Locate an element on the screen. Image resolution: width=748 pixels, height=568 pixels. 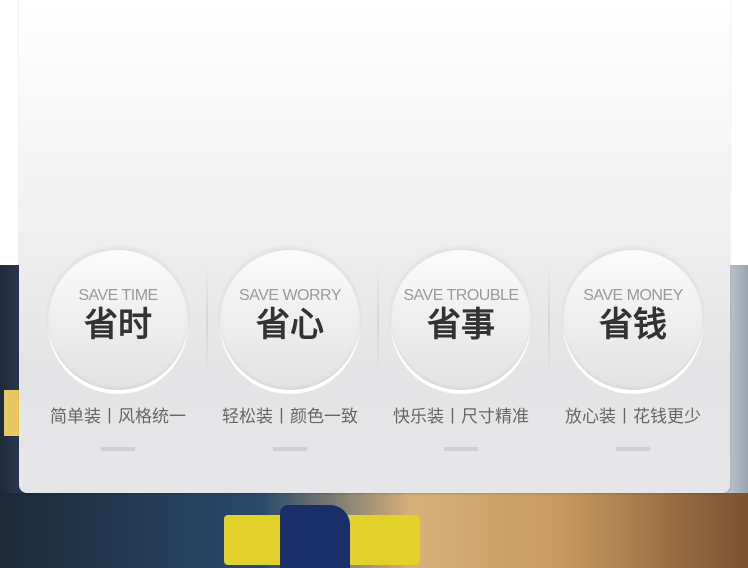
feature-circle: SAVE WORRY 省心 is located at coordinates (290, 320).